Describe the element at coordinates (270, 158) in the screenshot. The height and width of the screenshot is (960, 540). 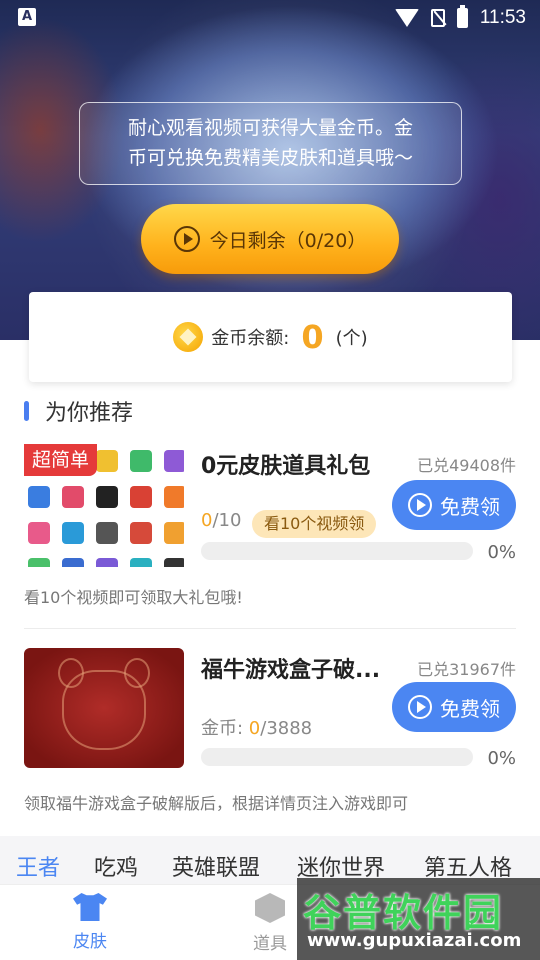
I see `info-line-2: 币可兑换免费精美皮肤和道具哦～` at that location.